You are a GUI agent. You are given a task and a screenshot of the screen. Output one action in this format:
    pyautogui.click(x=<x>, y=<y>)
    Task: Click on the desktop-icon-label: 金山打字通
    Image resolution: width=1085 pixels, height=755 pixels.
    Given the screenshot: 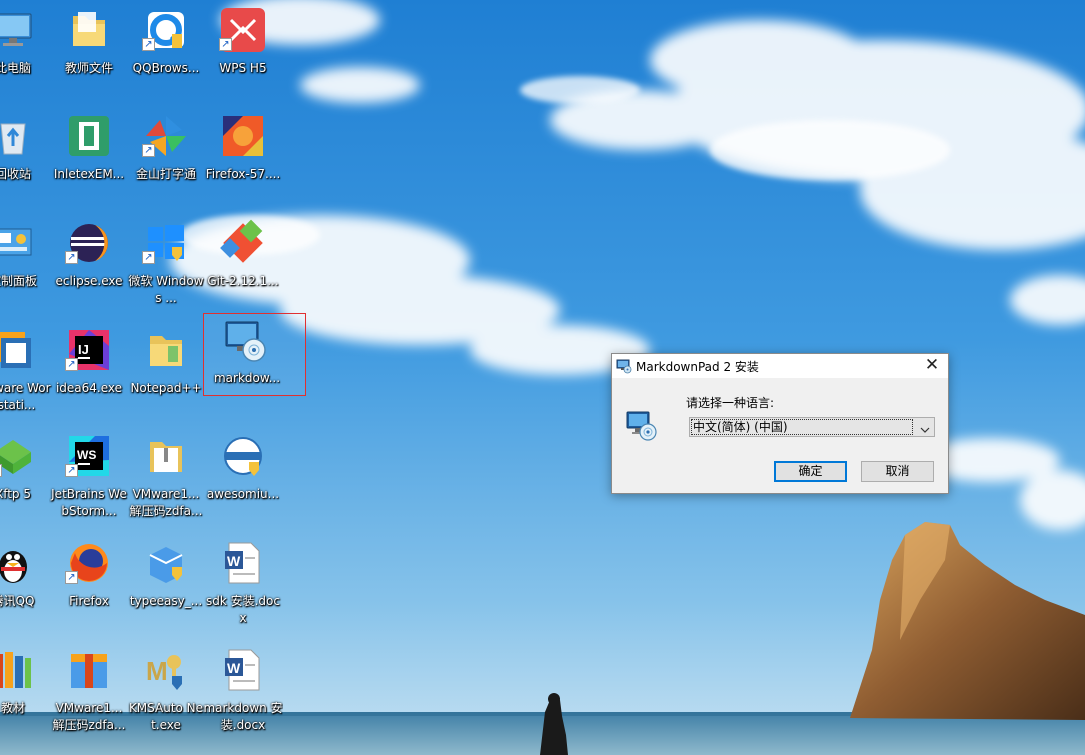 What is the action you would take?
    pyautogui.click(x=165, y=174)
    